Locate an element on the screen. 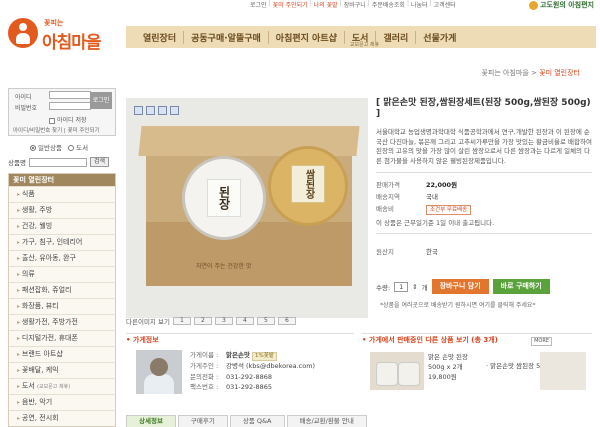 Image resolution: width=600 pixels, height=427 pixels. radio-checked-icon is located at coordinates (33, 148).